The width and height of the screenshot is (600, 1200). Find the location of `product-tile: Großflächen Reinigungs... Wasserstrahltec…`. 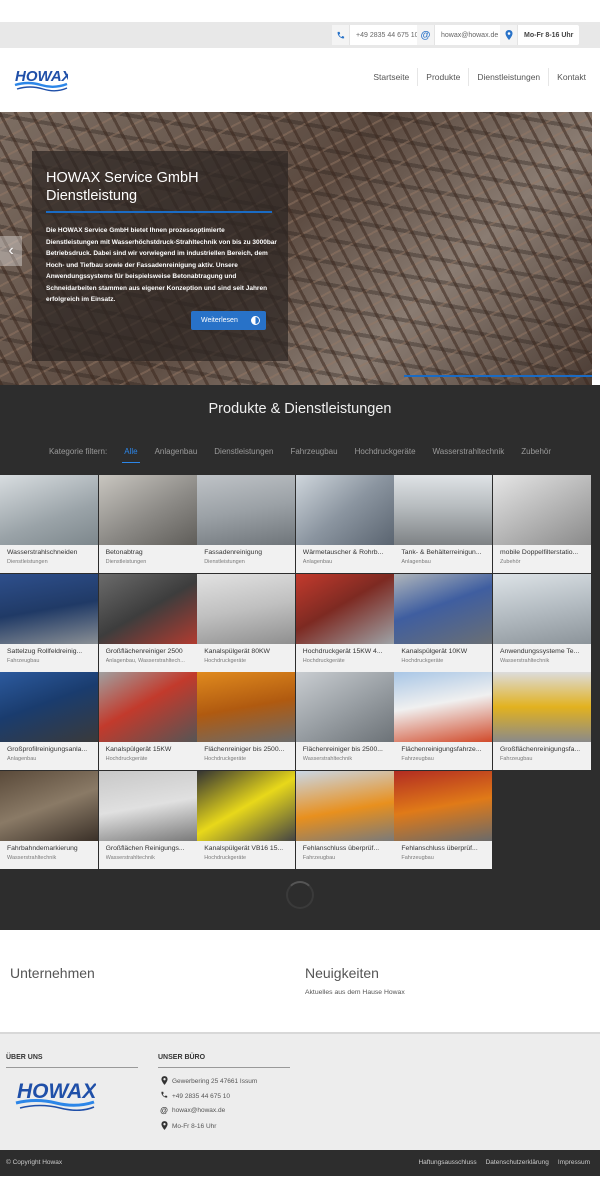

product-tile: Großflächen Reinigungs... Wasserstrahltec… is located at coordinates (147, 819).